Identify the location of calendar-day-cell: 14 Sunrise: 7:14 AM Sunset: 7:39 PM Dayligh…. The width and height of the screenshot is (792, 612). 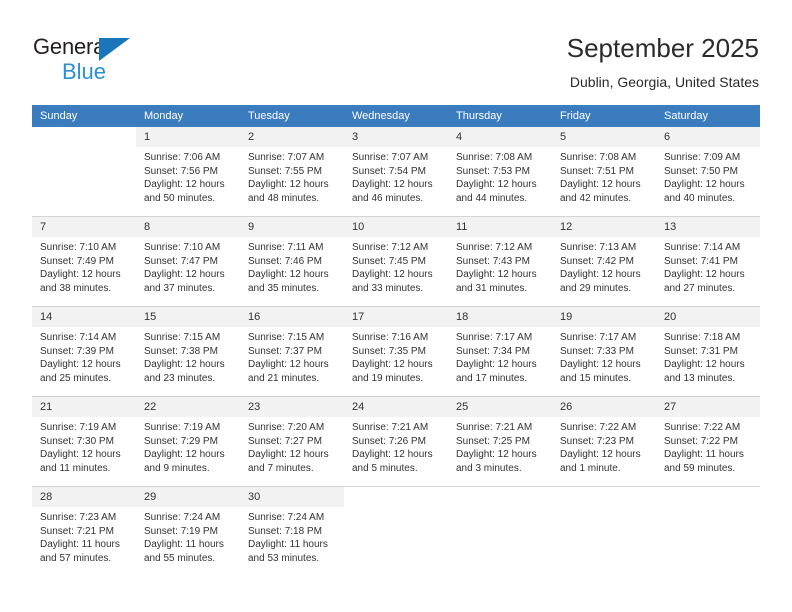
(84, 351).